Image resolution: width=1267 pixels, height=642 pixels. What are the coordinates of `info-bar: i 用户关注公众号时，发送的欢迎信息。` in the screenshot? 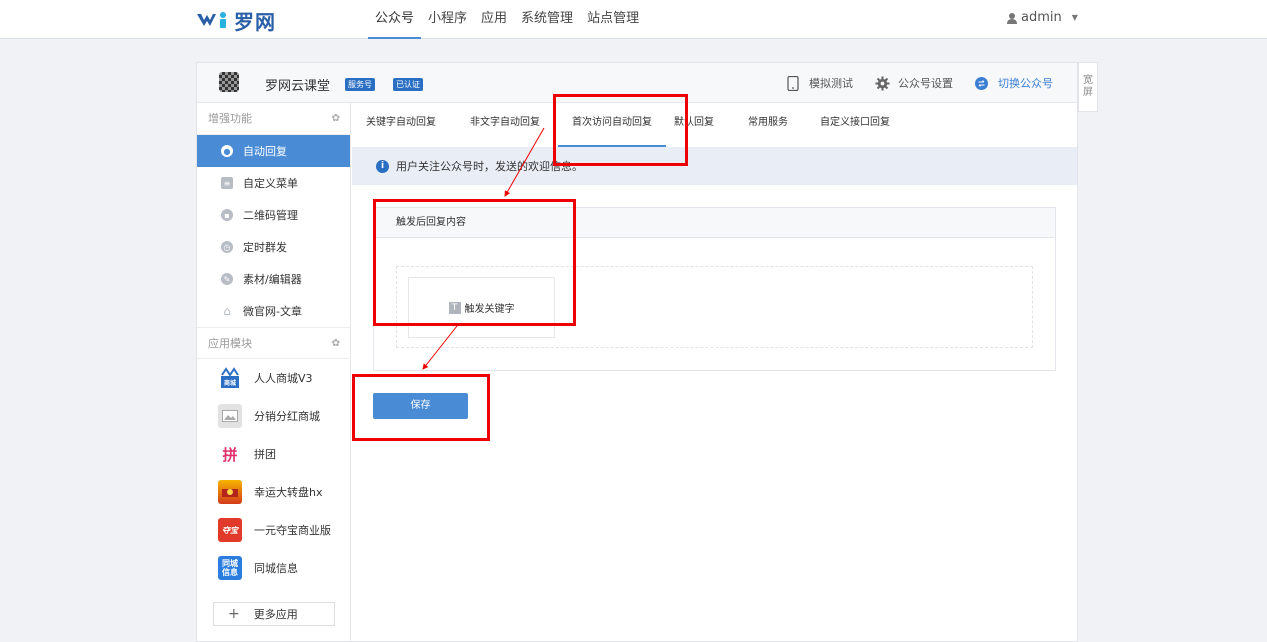 It's located at (714, 166).